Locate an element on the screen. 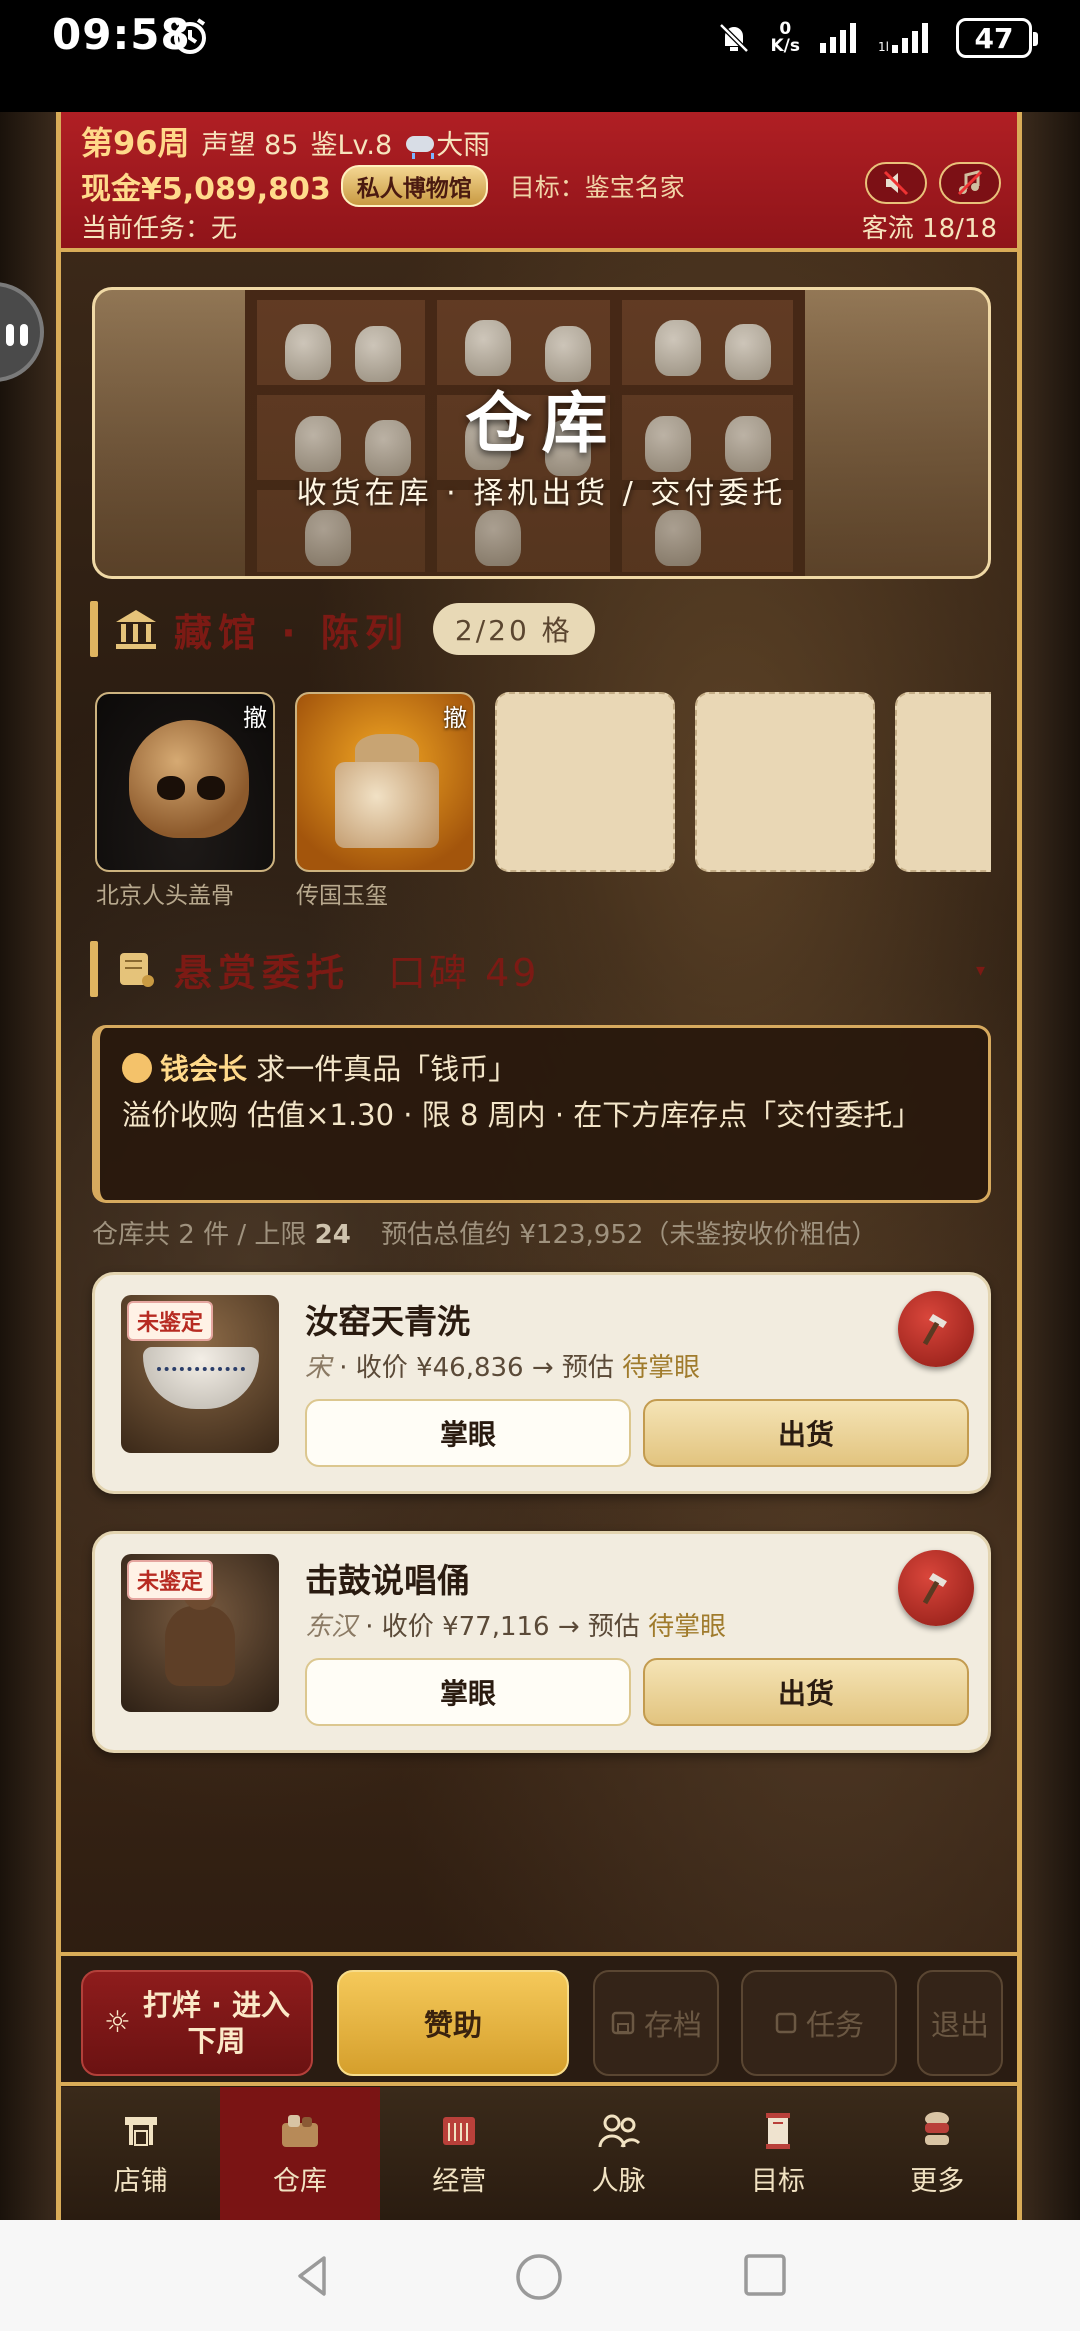  action-bar: ☼ 打烊 · 进入 下周 赞助 存档 任务 退出 is located at coordinates (539, 2019).